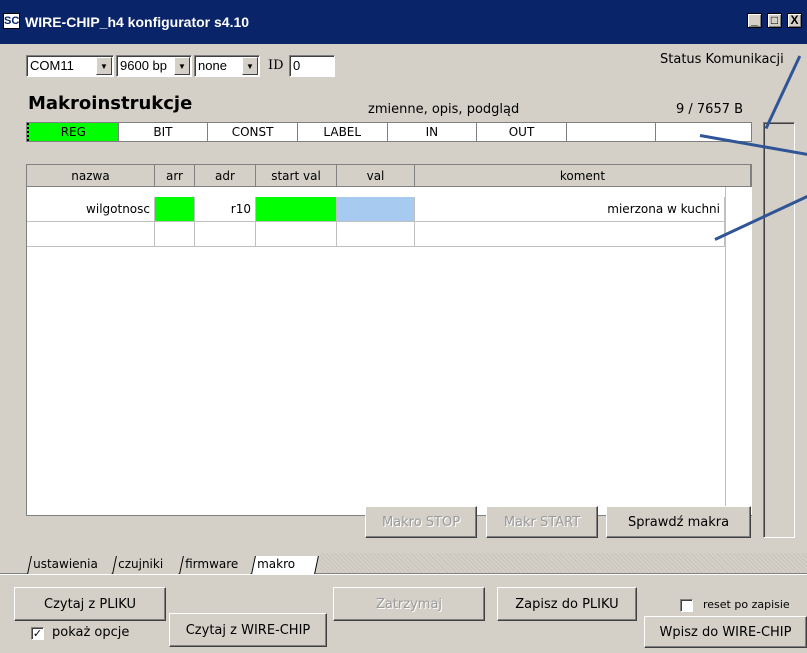 The width and height of the screenshot is (807, 653). I want to click on table-cell-nazwa, so click(91, 234).